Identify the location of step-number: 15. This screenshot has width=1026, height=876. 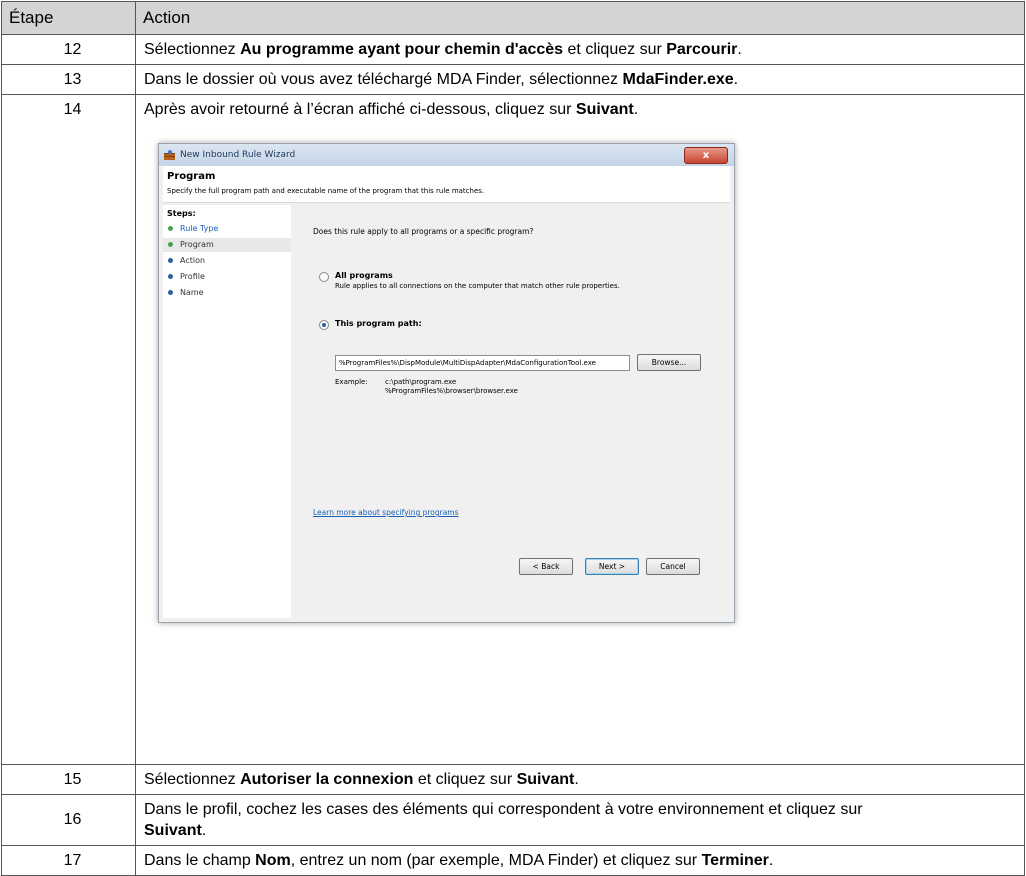
(68, 779).